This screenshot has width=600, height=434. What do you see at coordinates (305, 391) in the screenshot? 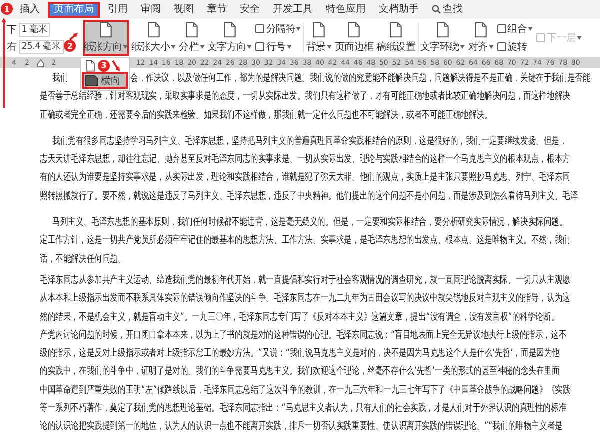
I see `document-text: 中国革命遭到严重失败的王明“左”倾路线以后，毛泽东同志总结了这次斗争的教训，在一九三六年和一九三七年写下了《中国革命战争的战略问题》《实践` at bounding box center [305, 391].